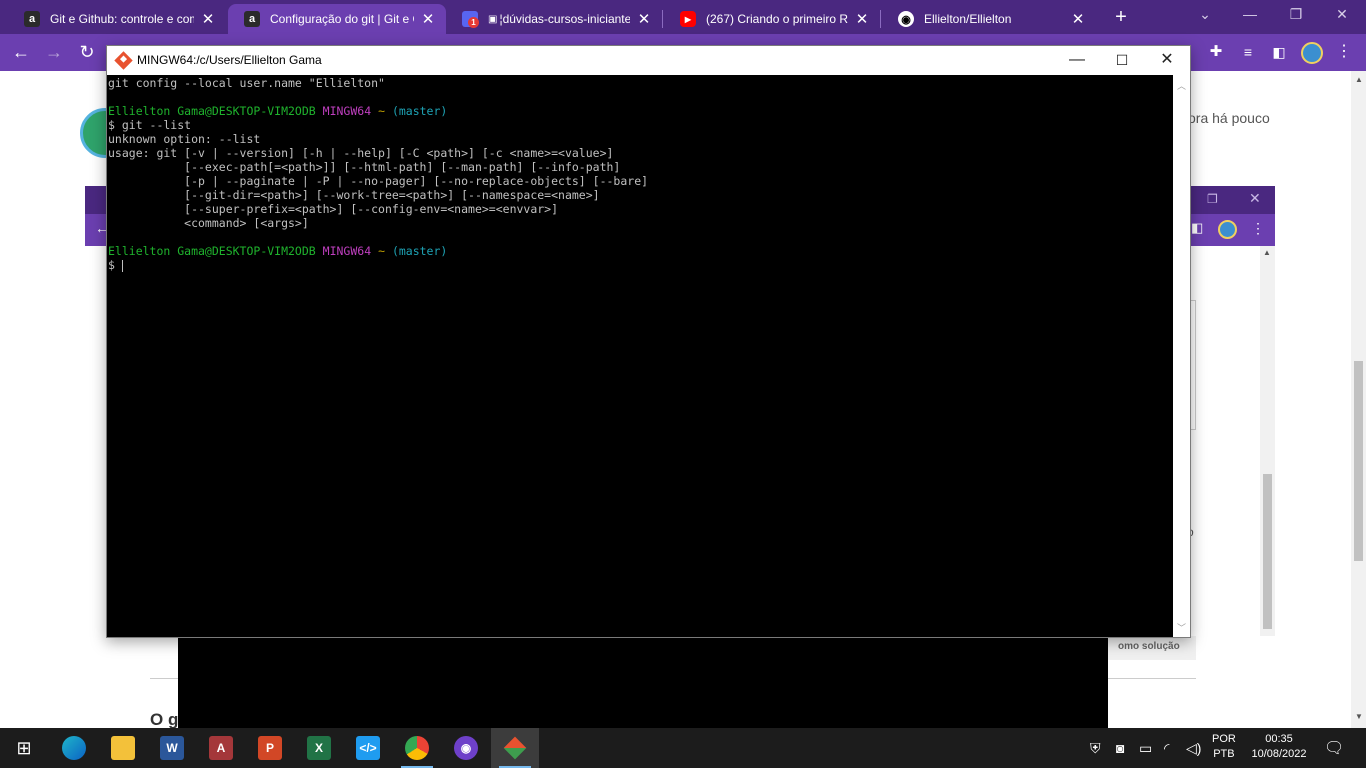 This screenshot has height=768, width=1366. I want to click on maximize-button: ☐, so click(1122, 60).